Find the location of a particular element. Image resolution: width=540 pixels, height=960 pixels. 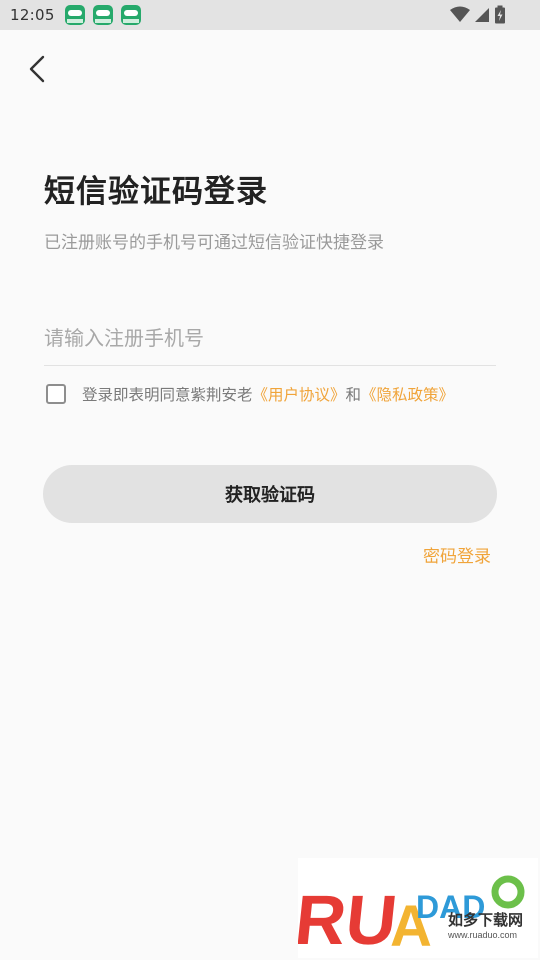

back-button is located at coordinates (37, 69).